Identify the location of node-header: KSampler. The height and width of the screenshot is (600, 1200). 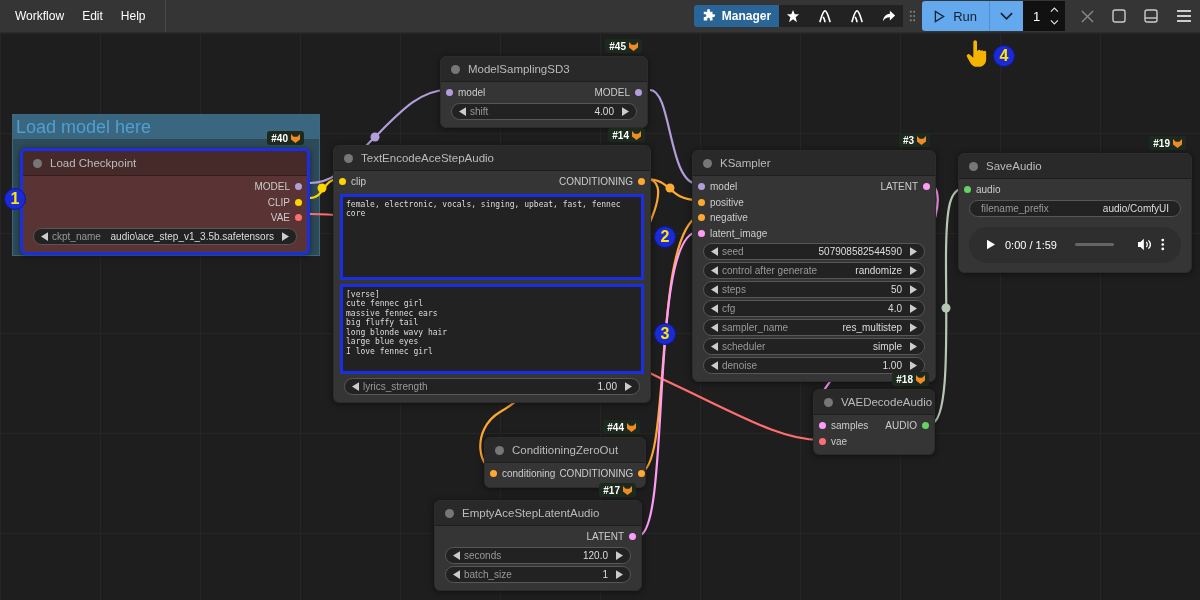
(814, 163).